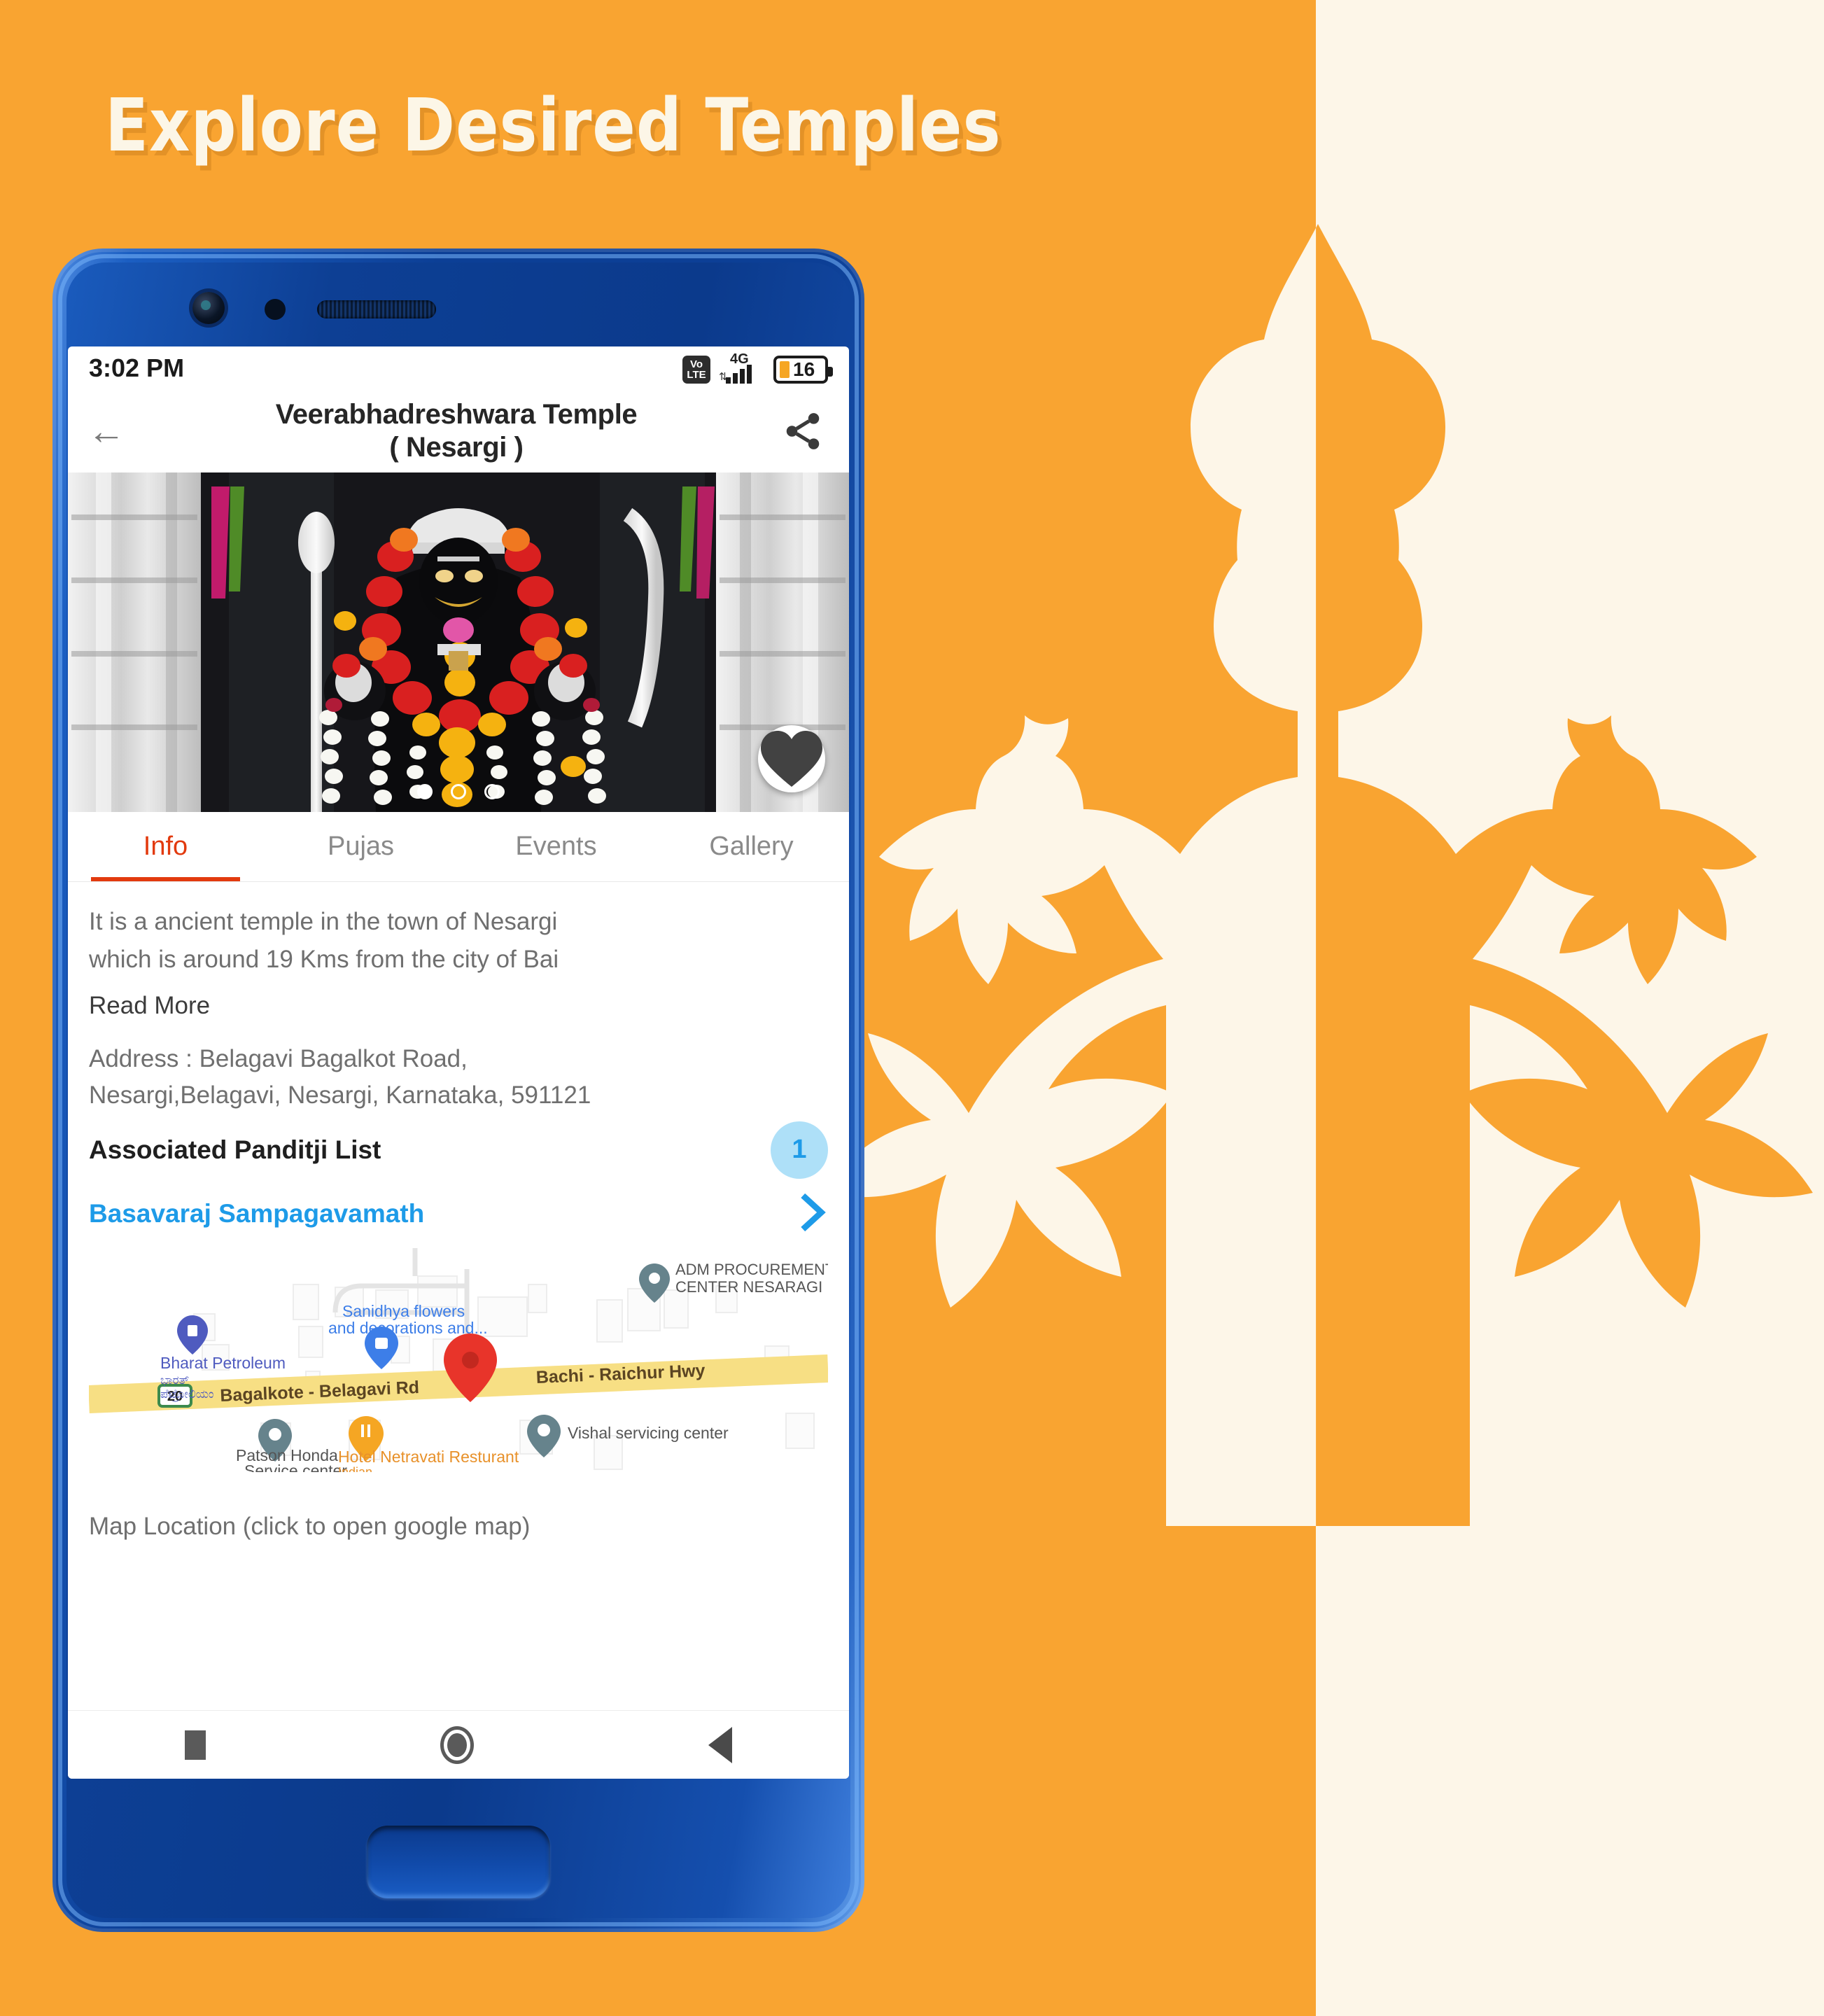 The image size is (1824, 2016). What do you see at coordinates (748, 1287) in the screenshot?
I see `svg-text: CENTER NESARAGI` at bounding box center [748, 1287].